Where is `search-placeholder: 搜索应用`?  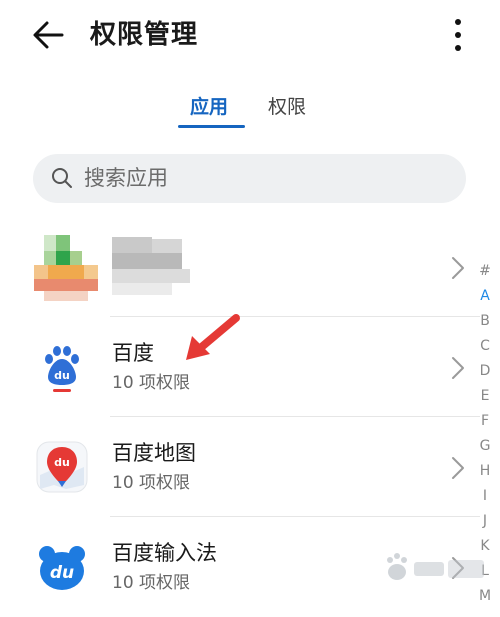
search-placeholder: 搜索应用 is located at coordinates (126, 178).